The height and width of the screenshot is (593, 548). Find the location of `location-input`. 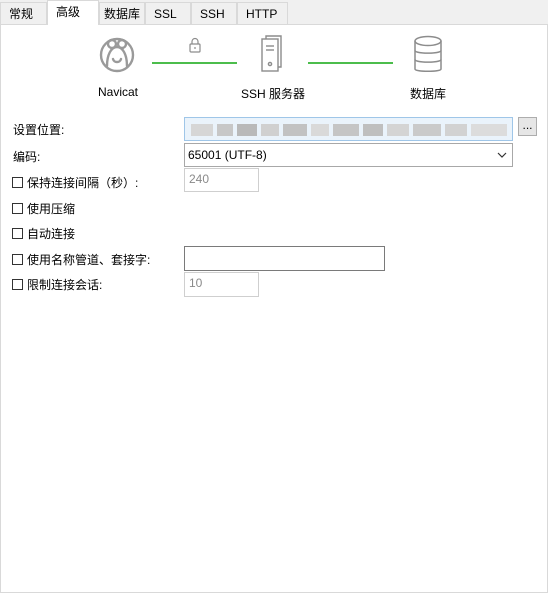

location-input is located at coordinates (348, 129).